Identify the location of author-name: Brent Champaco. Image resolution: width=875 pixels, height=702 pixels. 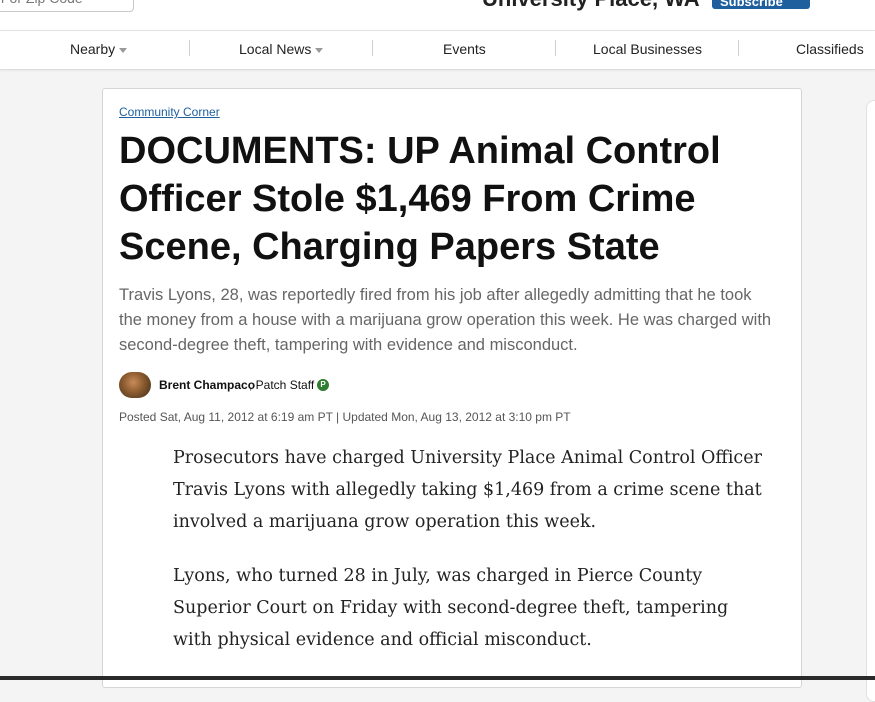
(207, 385).